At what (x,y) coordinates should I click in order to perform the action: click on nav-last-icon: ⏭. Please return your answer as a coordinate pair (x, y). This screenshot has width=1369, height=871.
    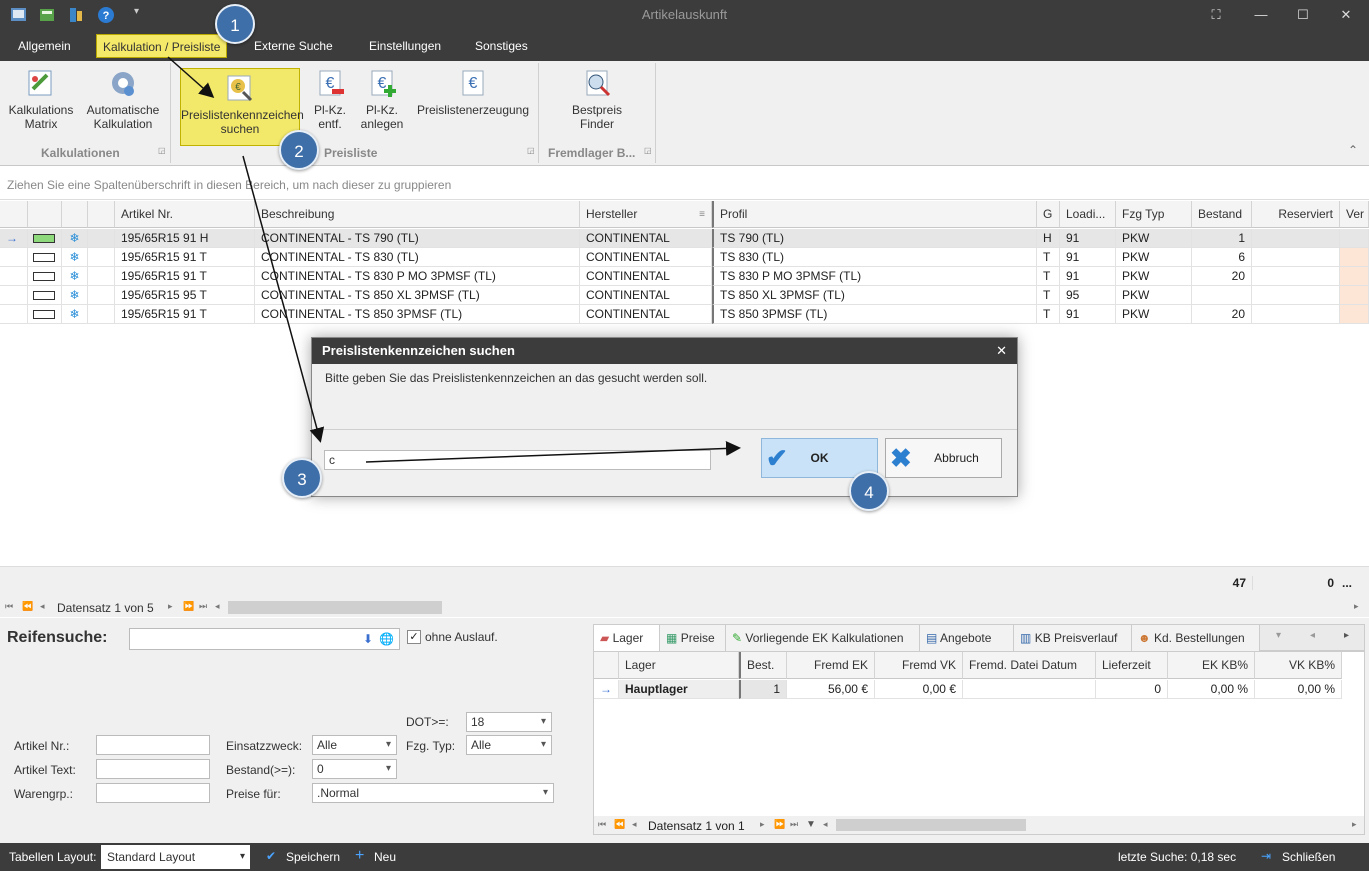
    Looking at the image, I should click on (203, 606).